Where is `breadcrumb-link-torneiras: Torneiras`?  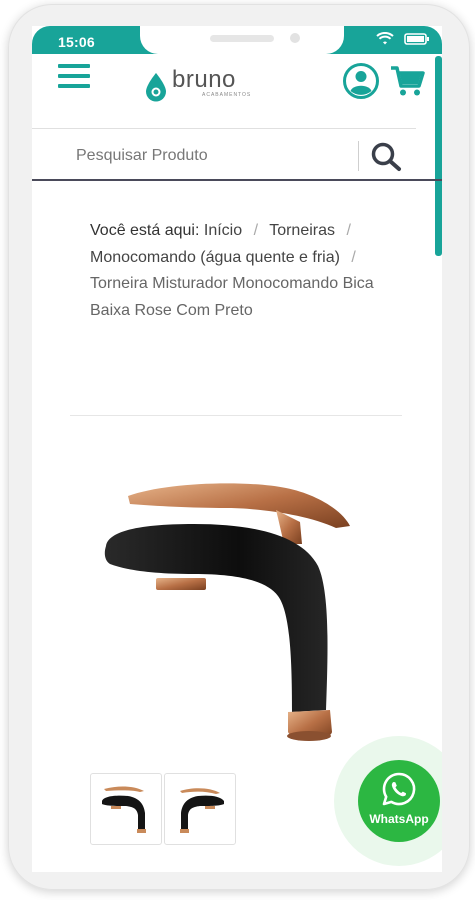 breadcrumb-link-torneiras: Torneiras is located at coordinates (302, 230).